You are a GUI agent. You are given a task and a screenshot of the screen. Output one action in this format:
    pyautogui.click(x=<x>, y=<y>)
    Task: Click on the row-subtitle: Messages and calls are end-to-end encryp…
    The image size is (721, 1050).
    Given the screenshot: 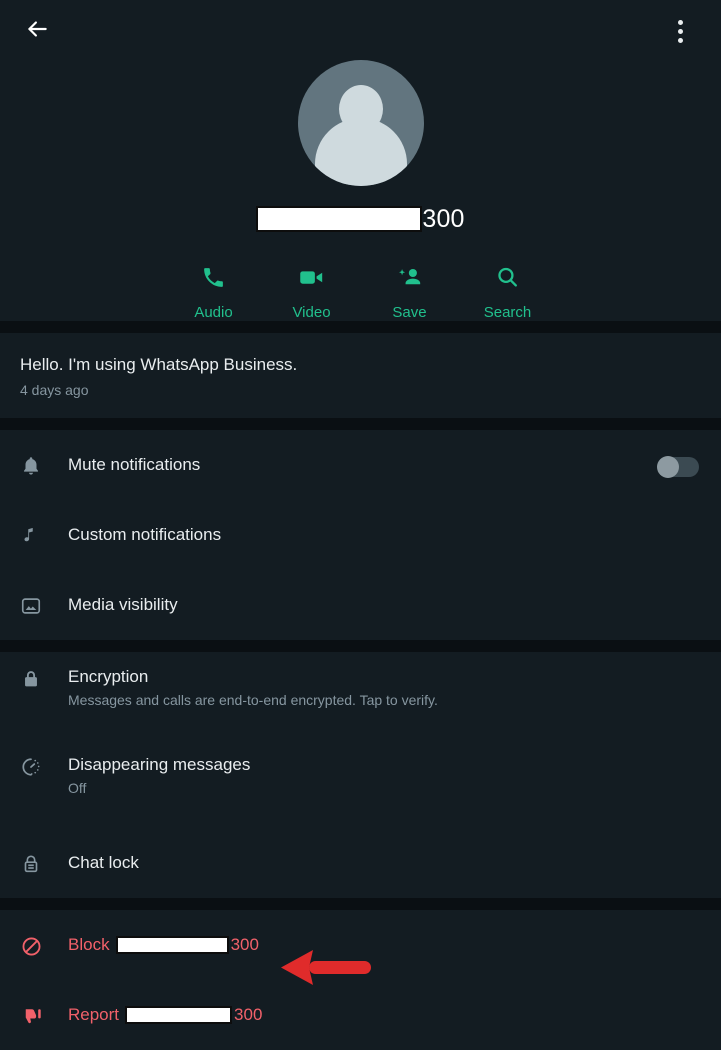 What is the action you would take?
    pyautogui.click(x=253, y=700)
    